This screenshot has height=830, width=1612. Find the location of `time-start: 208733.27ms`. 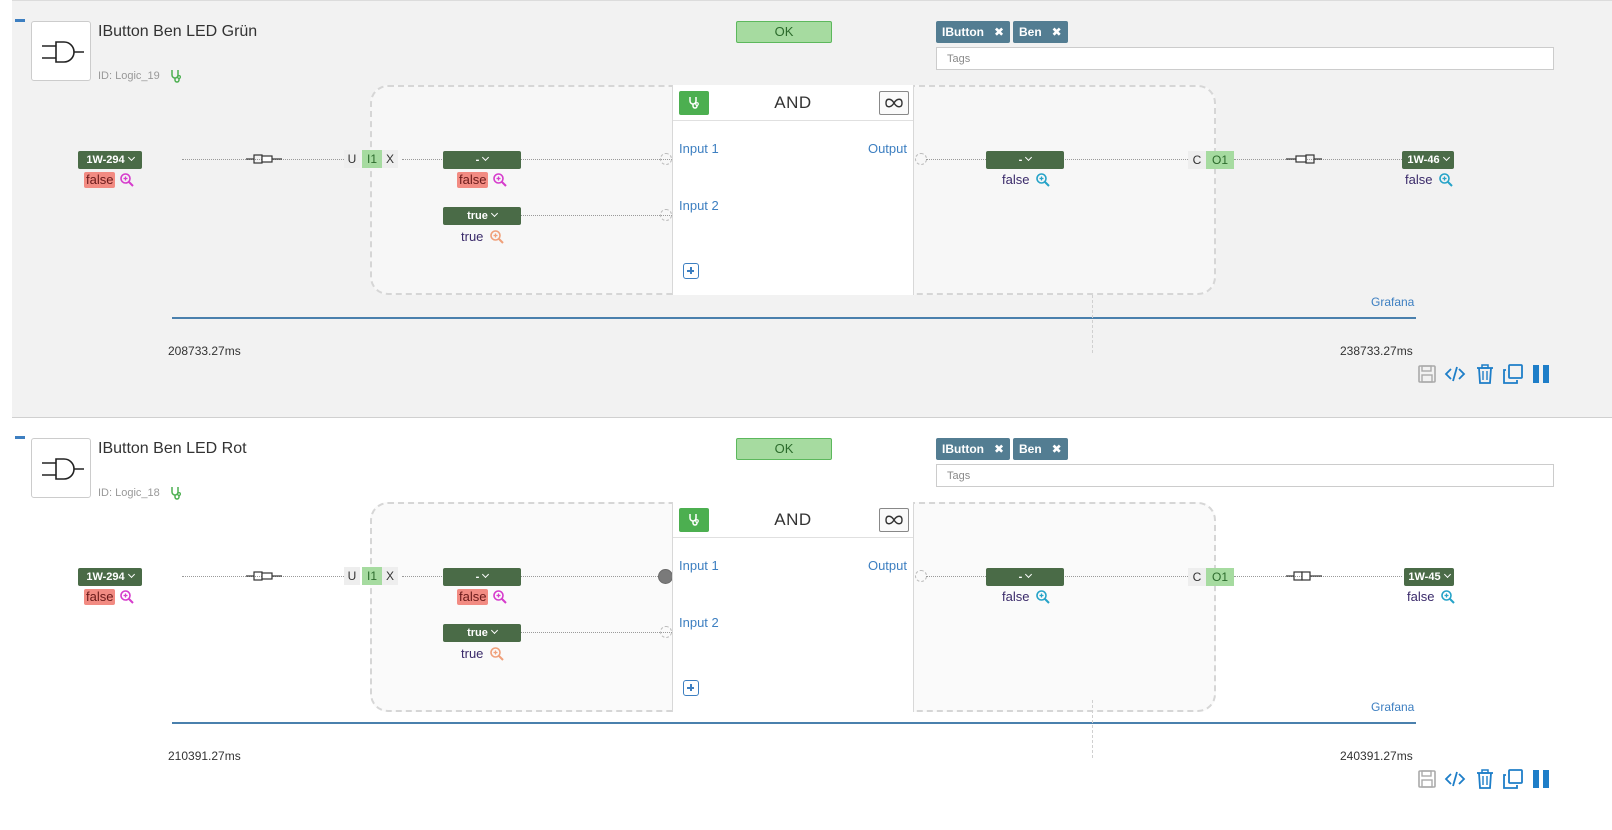

time-start: 208733.27ms is located at coordinates (204, 351).